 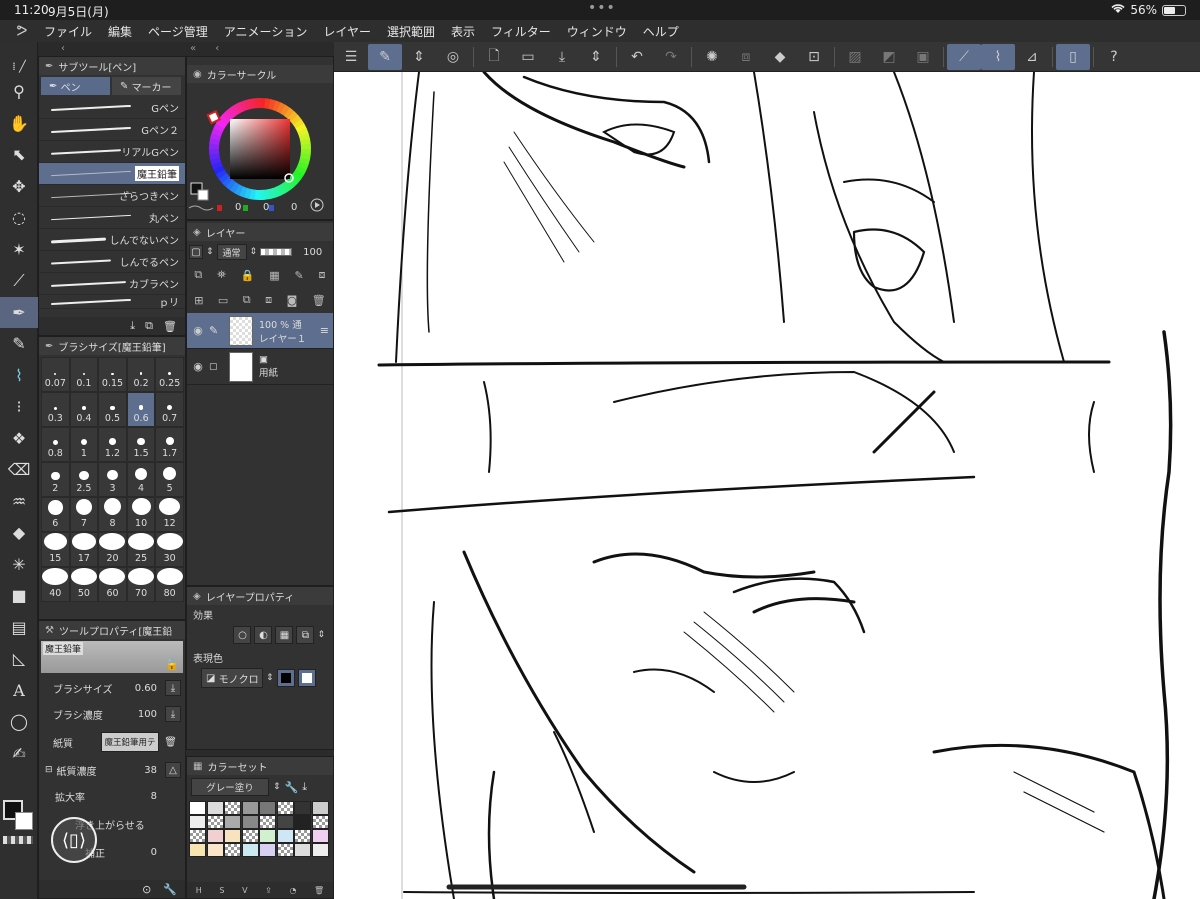 I want to click on figure-icon: ■, so click(x=19, y=596).